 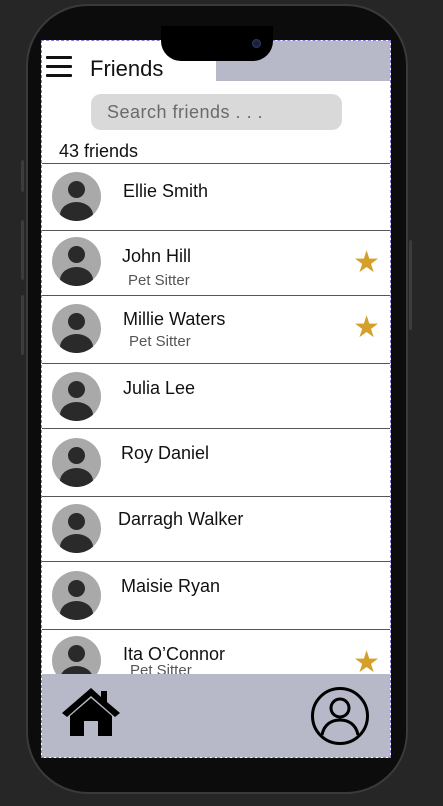 I want to click on side-button, so click(x=22, y=176).